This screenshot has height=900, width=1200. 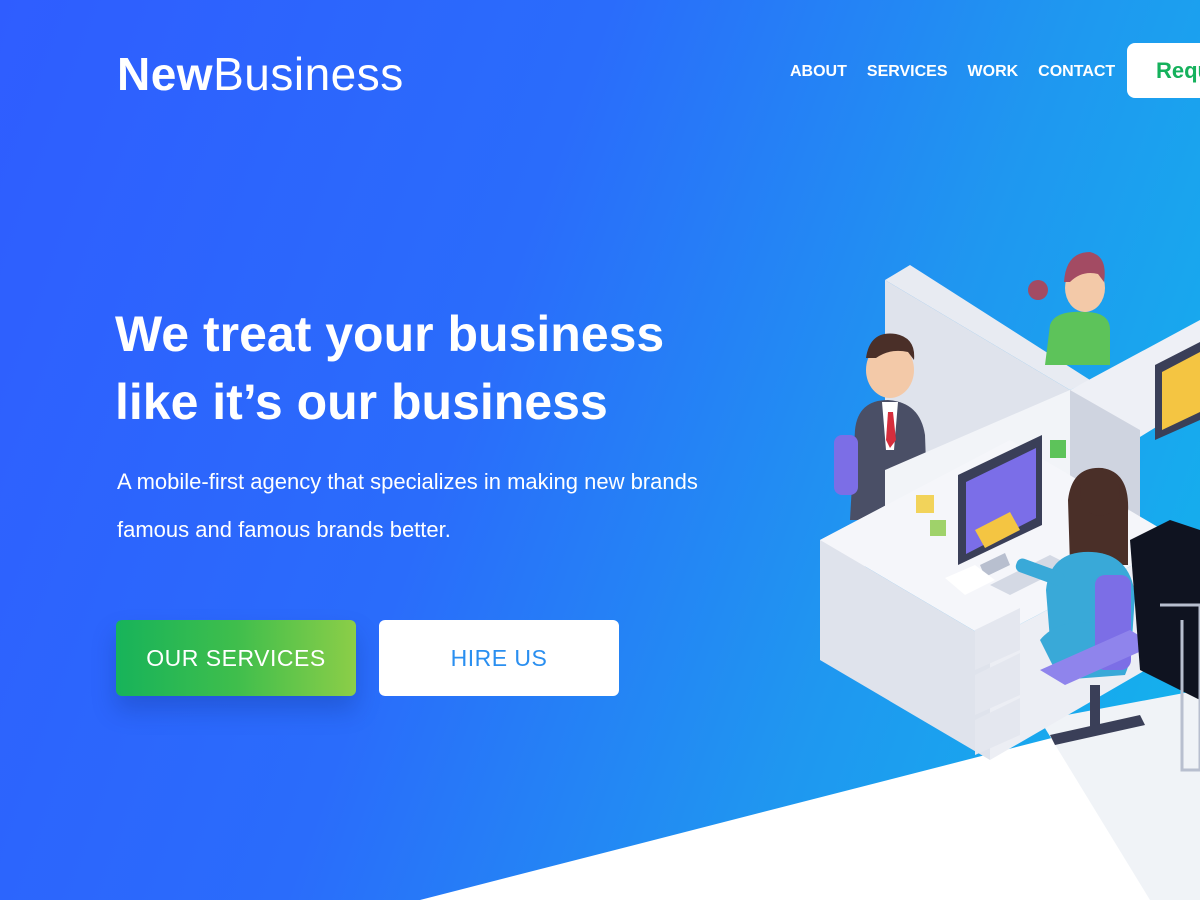 I want to click on nav-item-work: WORK, so click(x=993, y=72).